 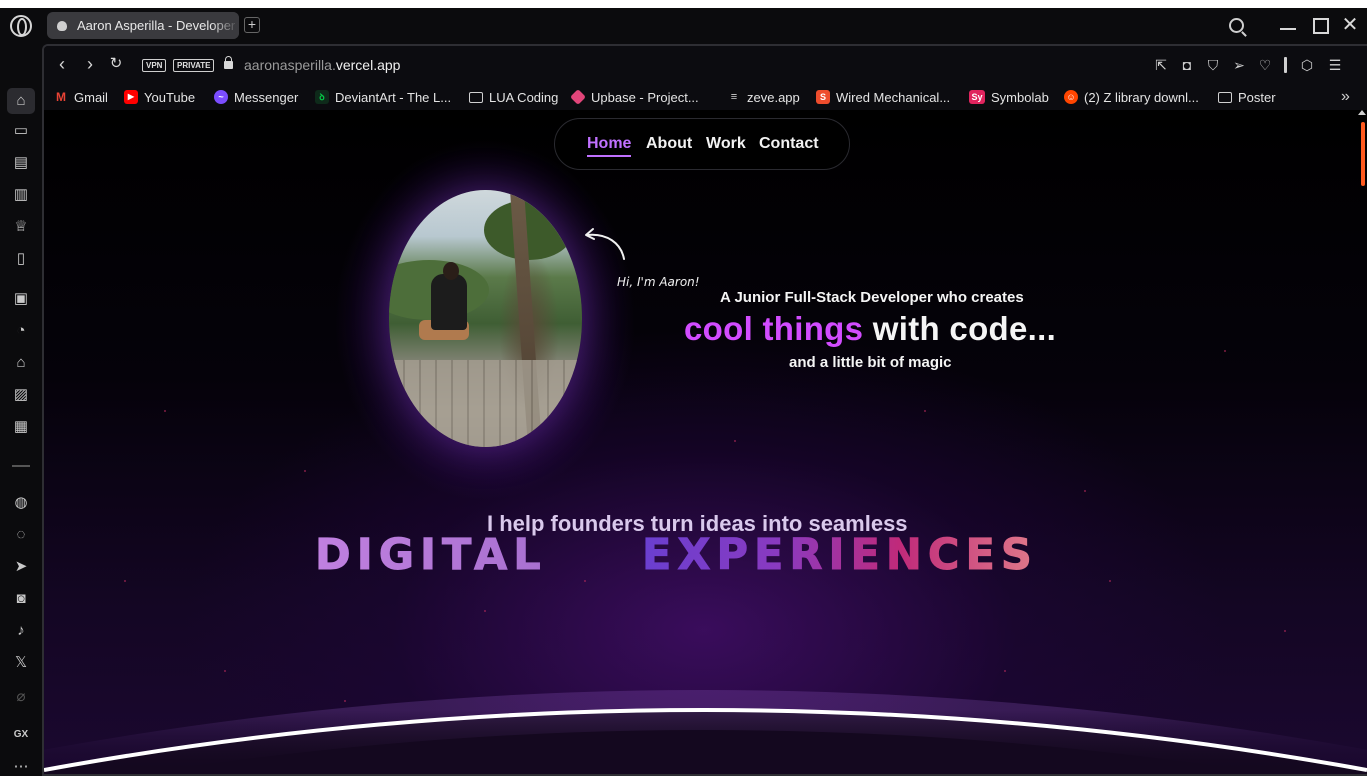 What do you see at coordinates (221, 97) in the screenshot?
I see `messenger-icon: ~` at bounding box center [221, 97].